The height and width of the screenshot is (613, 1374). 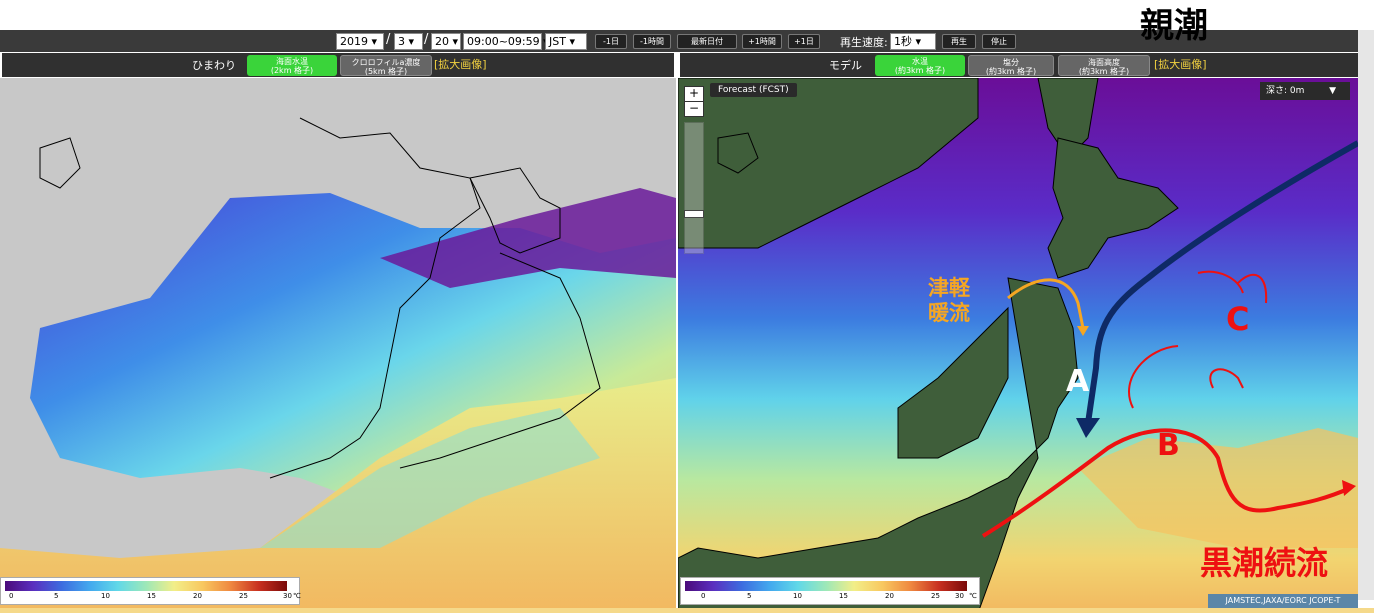 What do you see at coordinates (1283, 601) in the screenshot?
I see `credit-label: JAMSTEC,JAXA/EORC JCOPE-T` at bounding box center [1283, 601].